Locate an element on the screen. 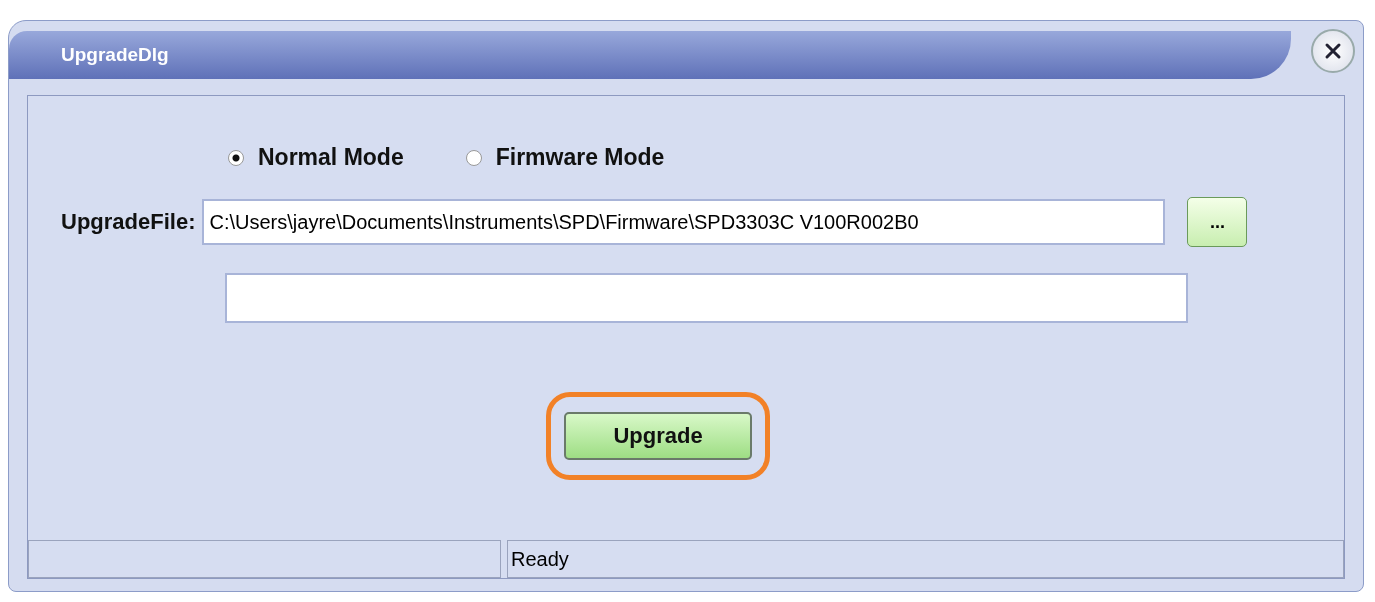 The width and height of the screenshot is (1375, 602). mode-radio: Normal Mode is located at coordinates (316, 157).